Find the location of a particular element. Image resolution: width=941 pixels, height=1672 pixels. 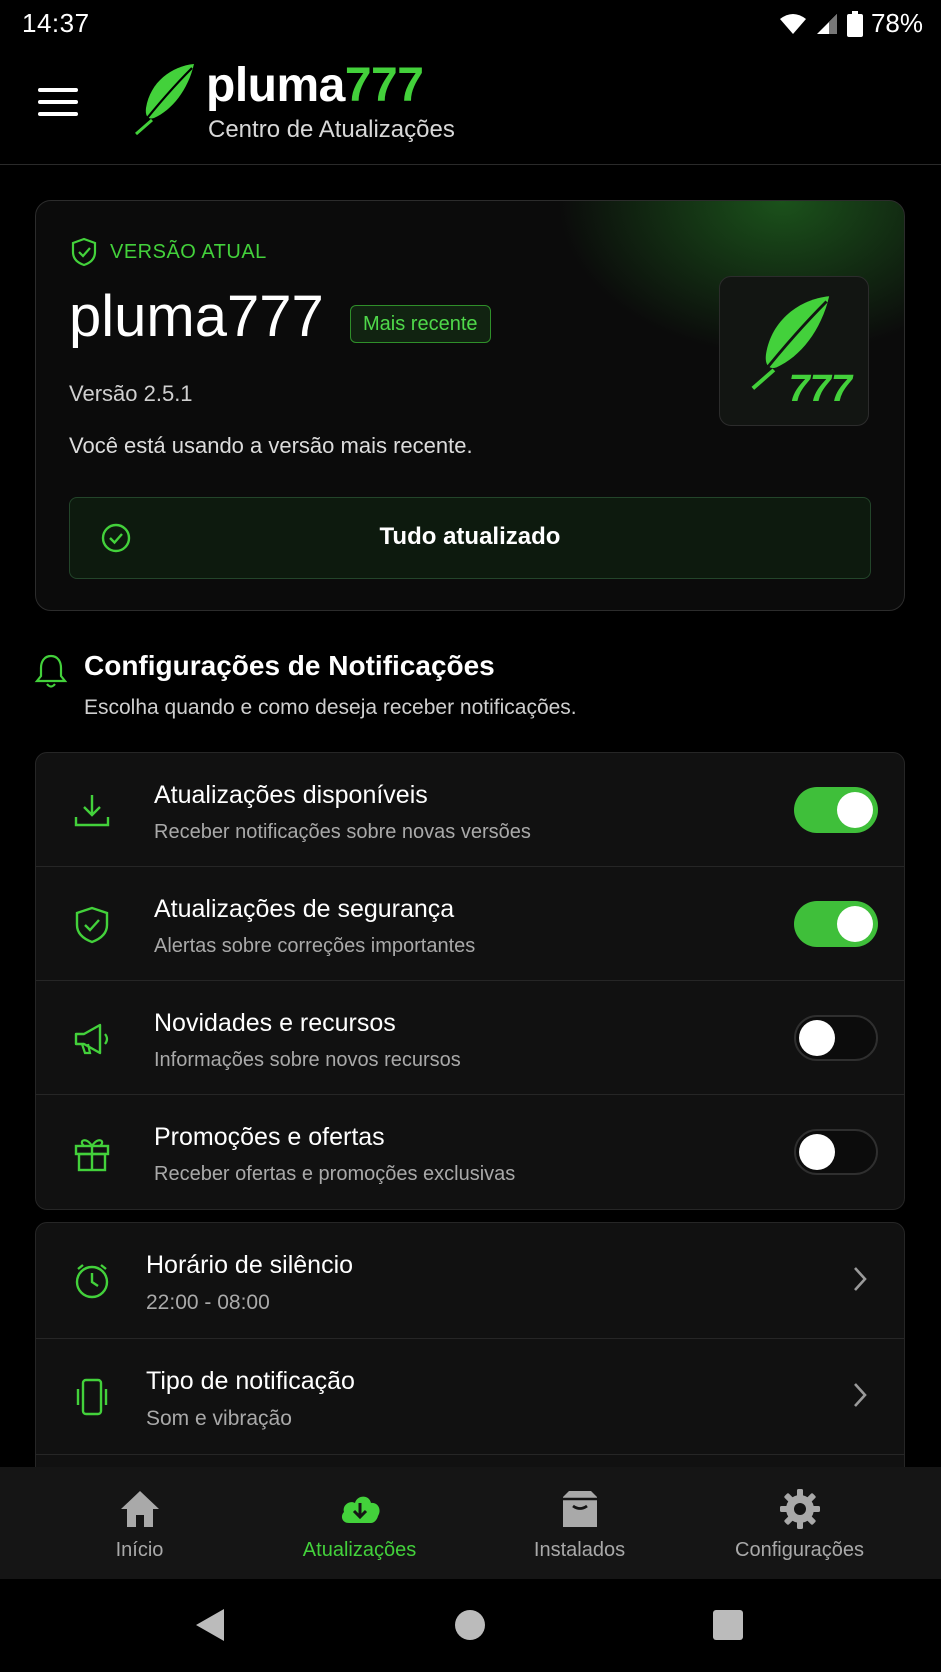

recents-icon is located at coordinates (728, 1625).